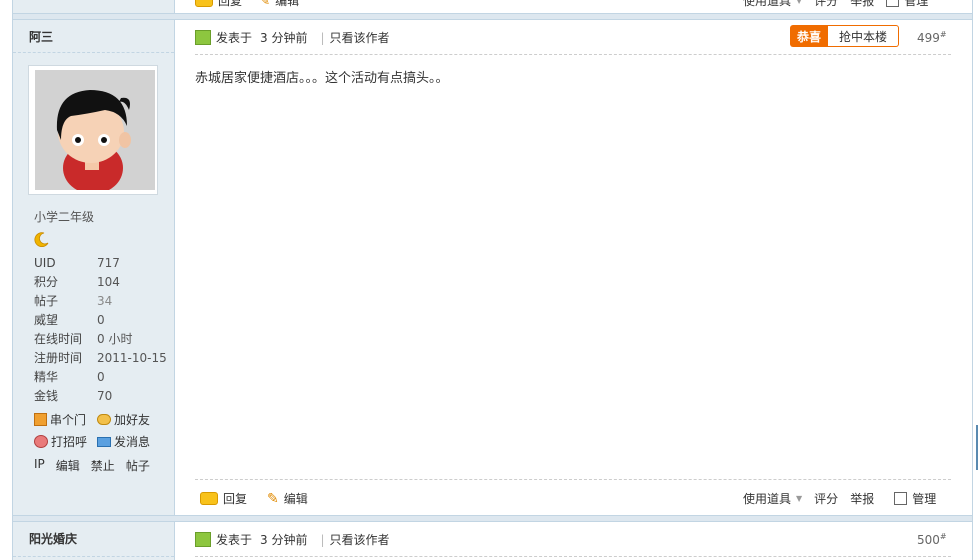  Describe the element at coordinates (46, 301) in the screenshot. I see `stat-label: 帖子` at that location.